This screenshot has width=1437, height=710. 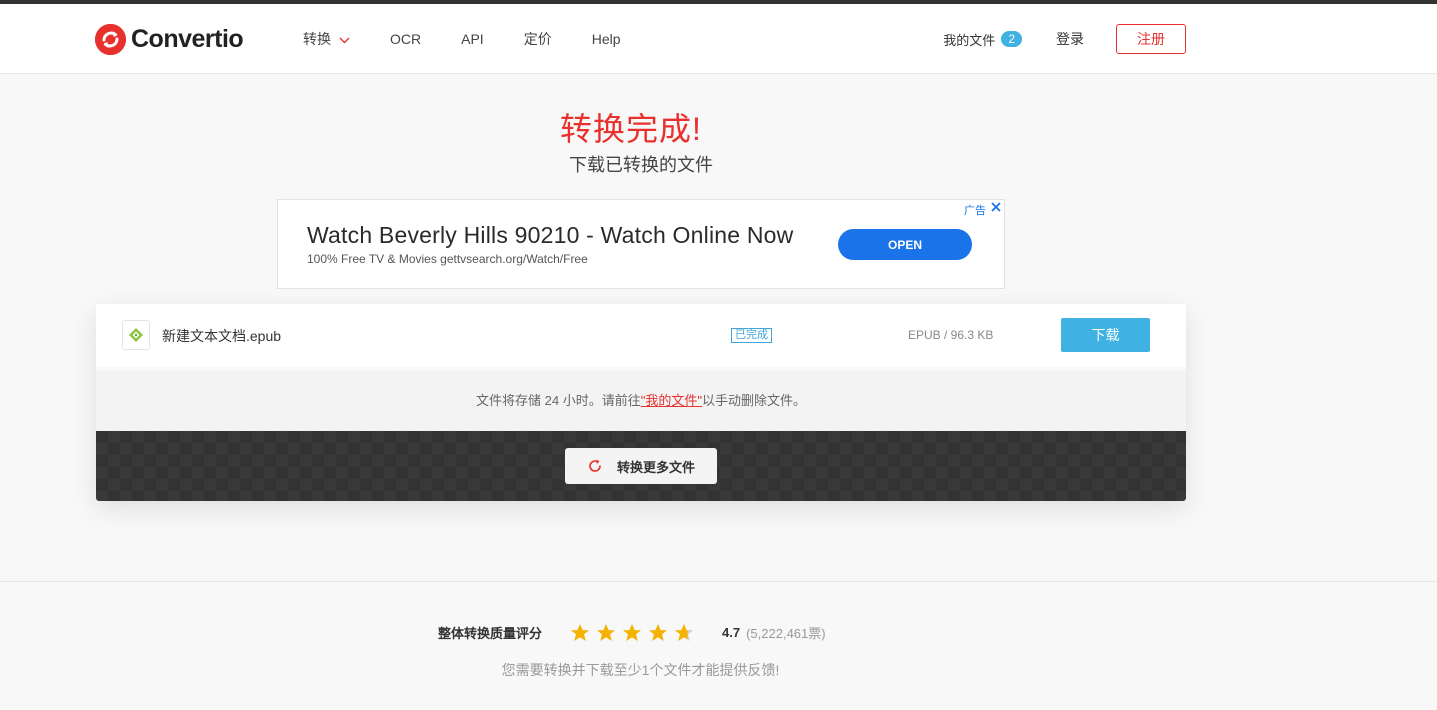 I want to click on nav-help: Help, so click(x=606, y=39).